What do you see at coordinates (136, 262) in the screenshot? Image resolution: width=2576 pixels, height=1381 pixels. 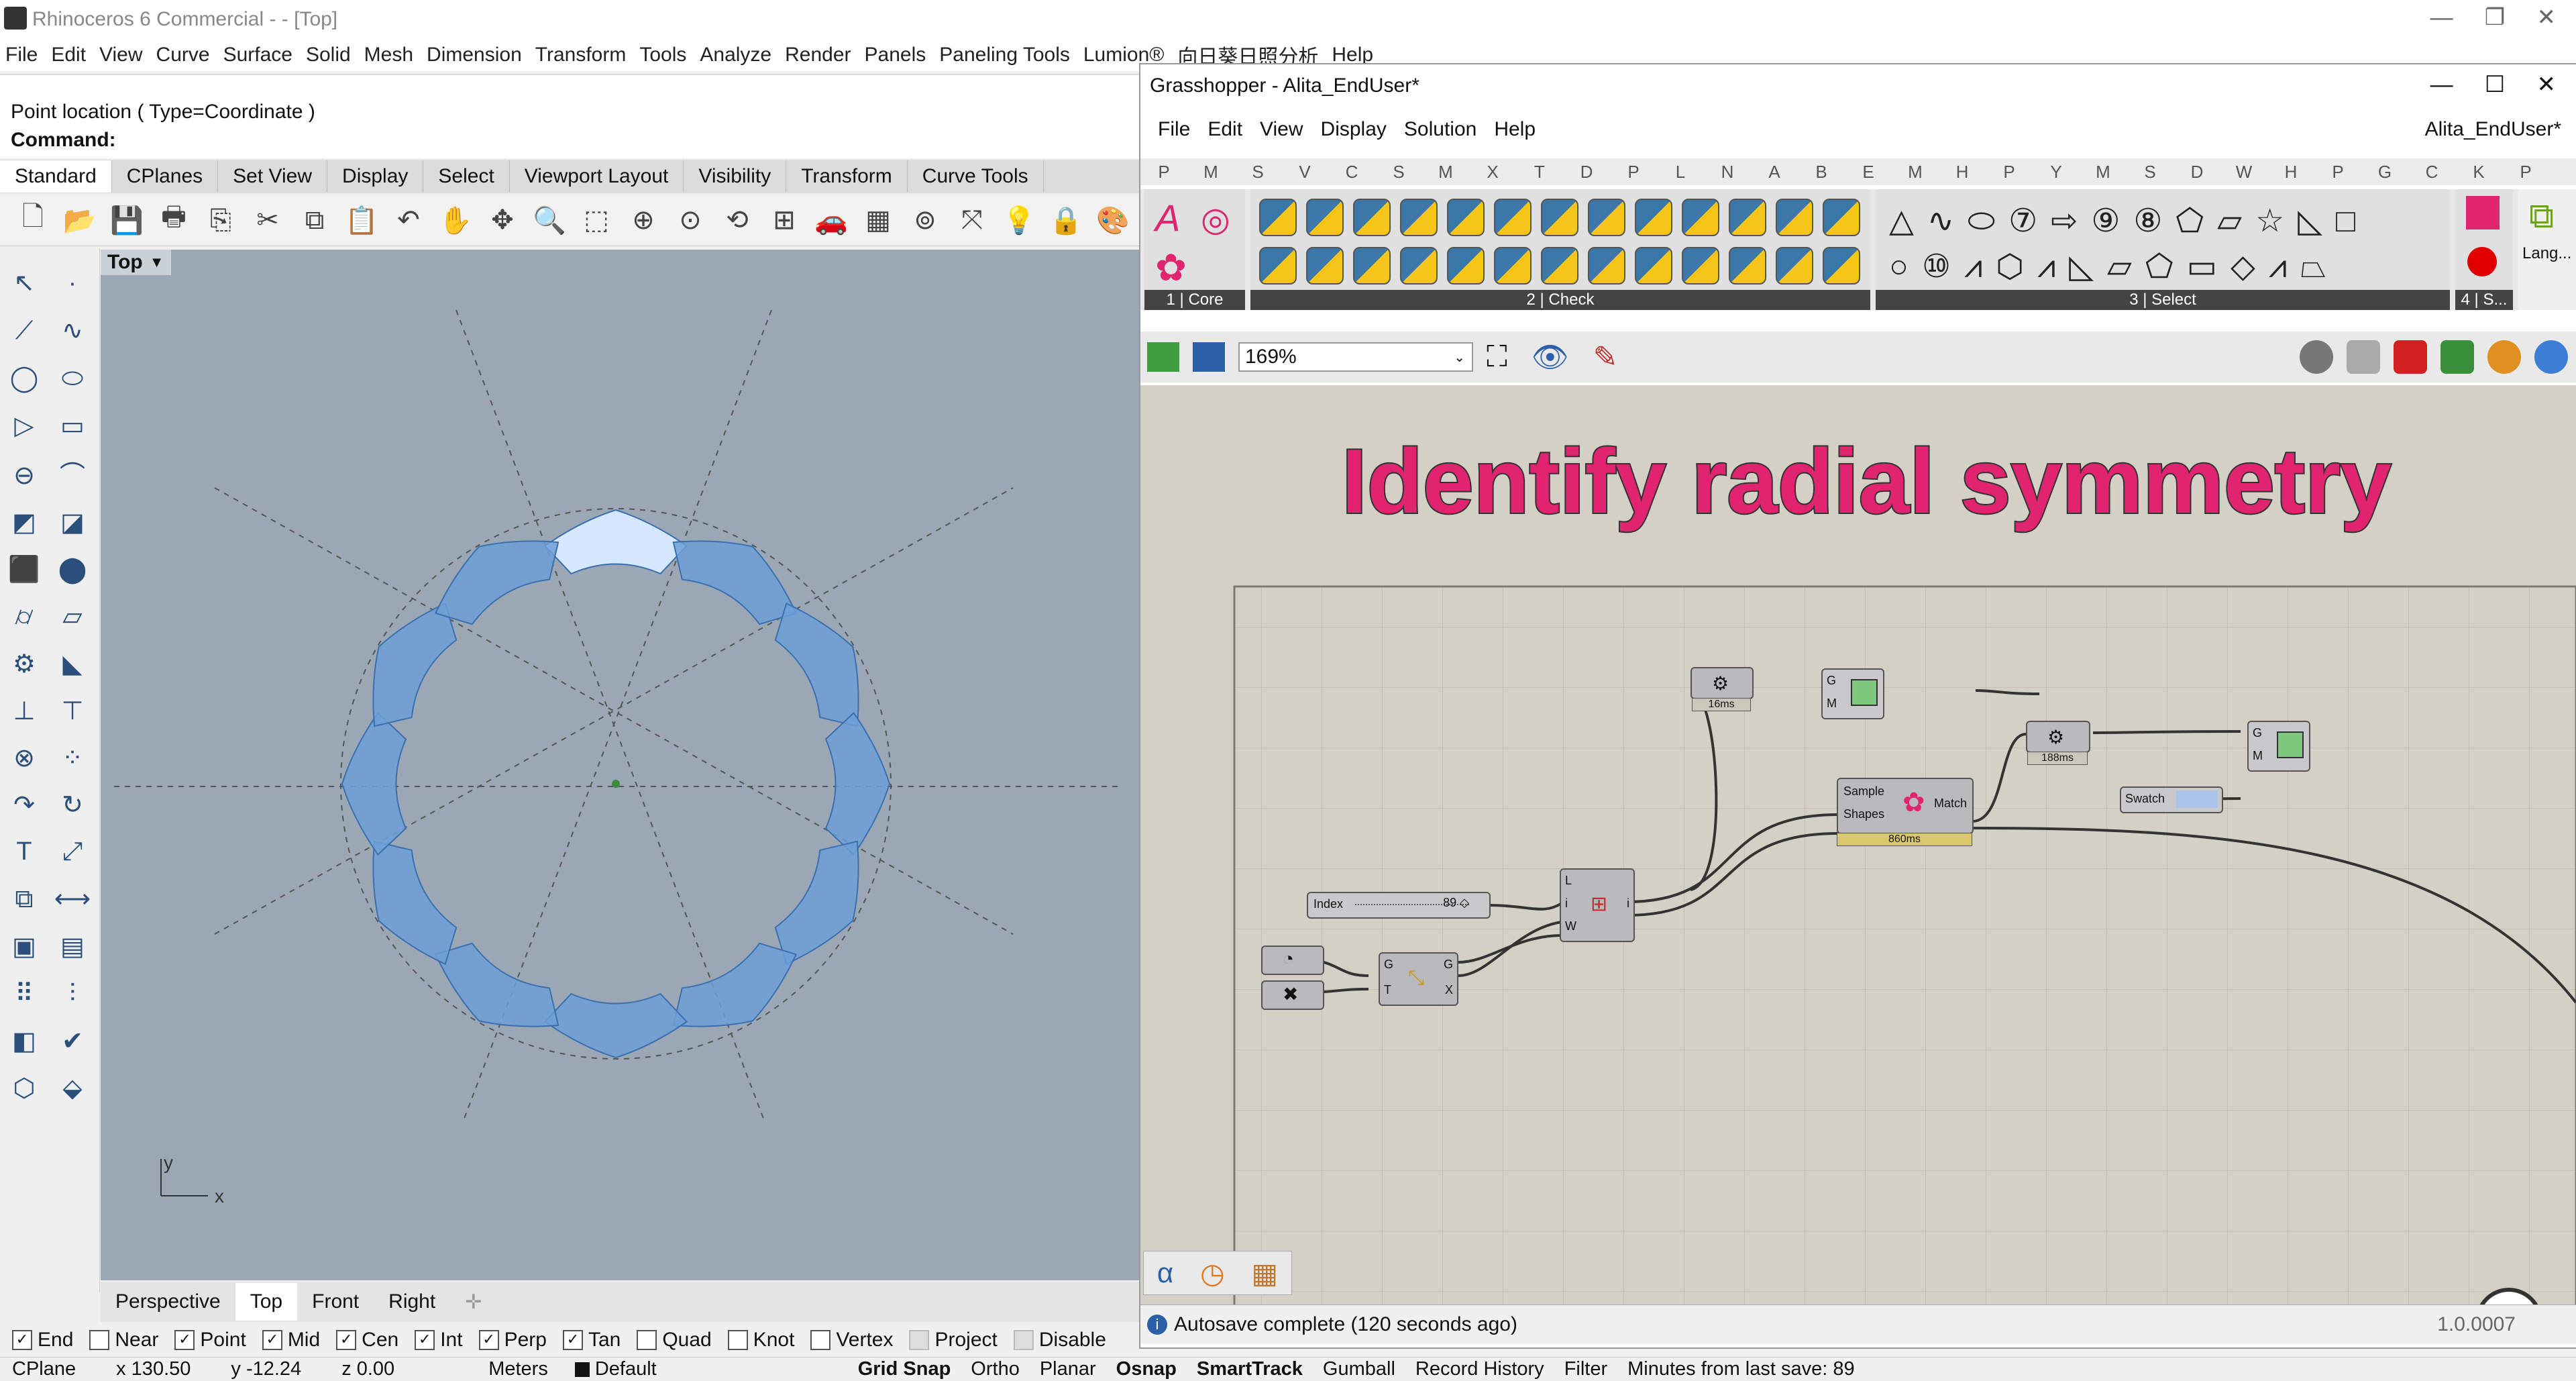 I see `viewport-title: Top ▼` at bounding box center [136, 262].